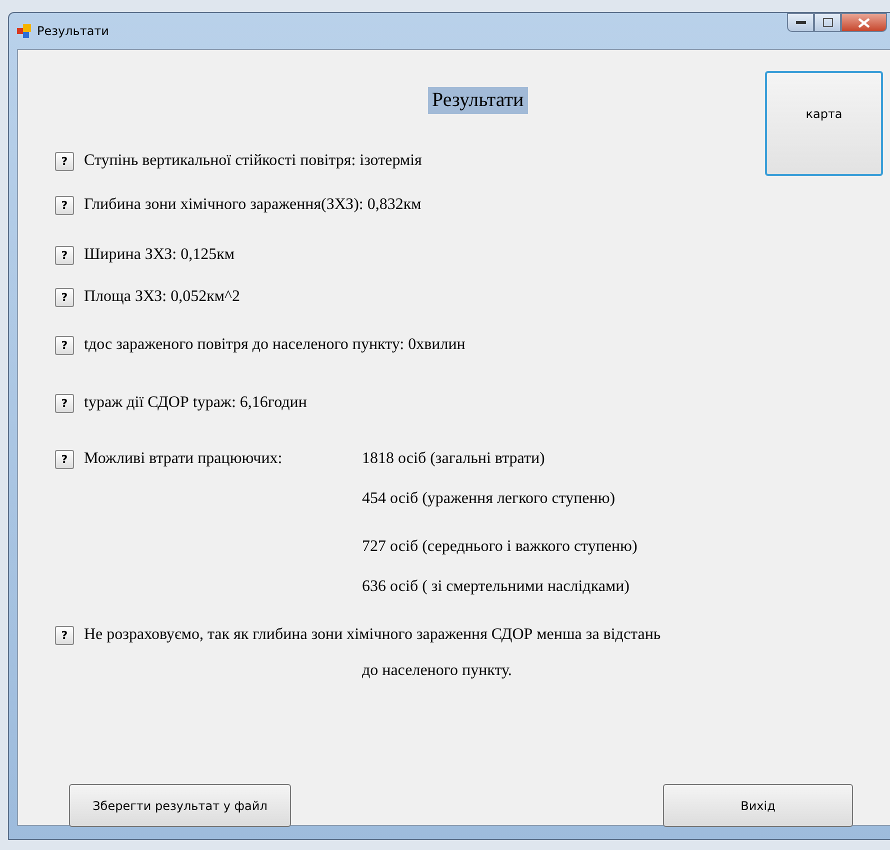 This screenshot has width=890, height=850. I want to click on result-text: Глибина зони хімічного зараження(ЗХЗ): 0,832км, so click(253, 205).